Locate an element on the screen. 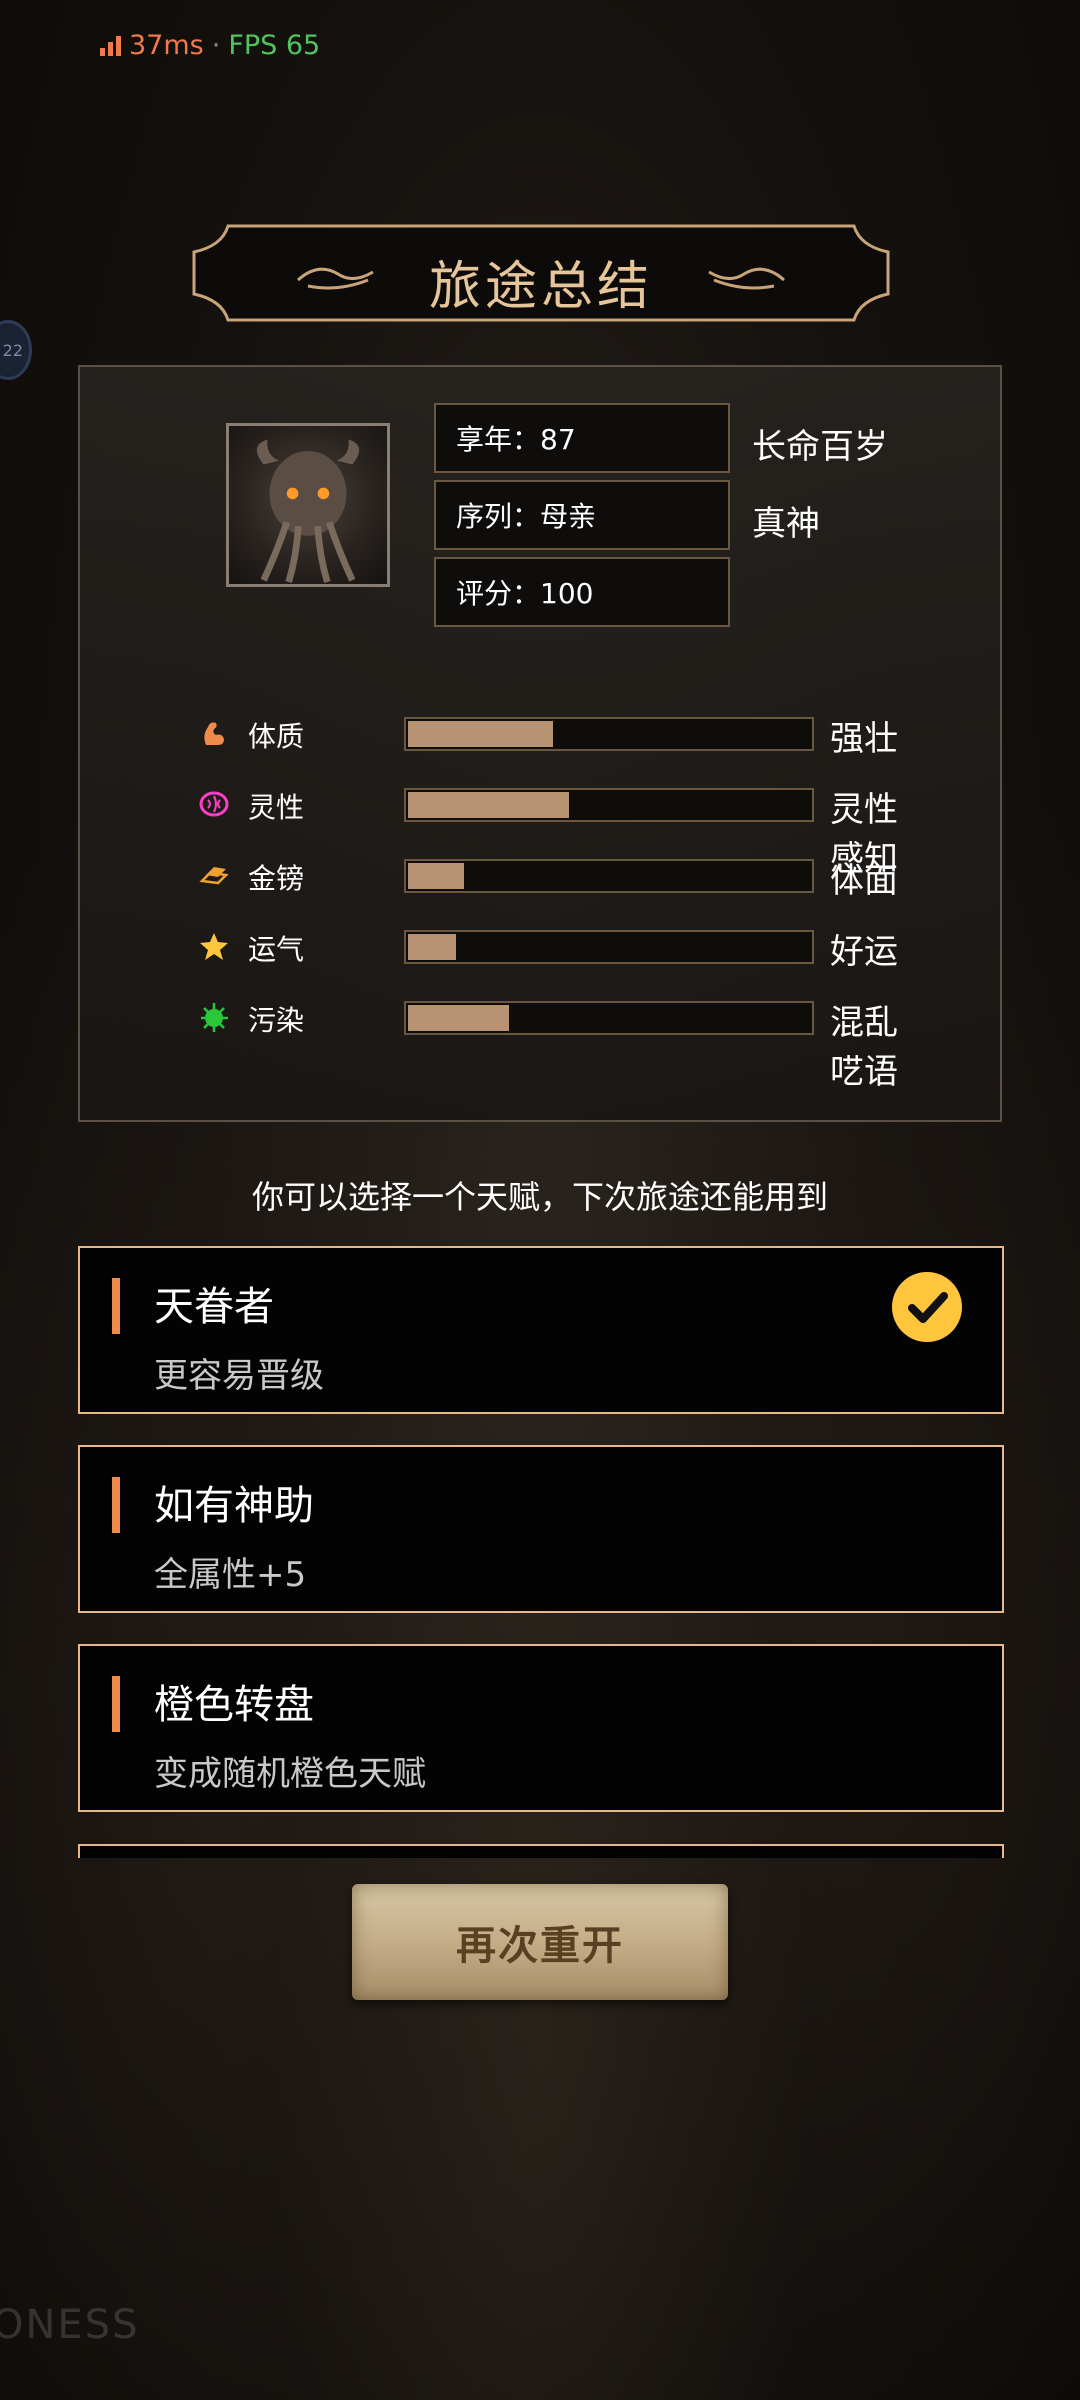  talent-desc: 全属性+5 is located at coordinates (230, 1575).